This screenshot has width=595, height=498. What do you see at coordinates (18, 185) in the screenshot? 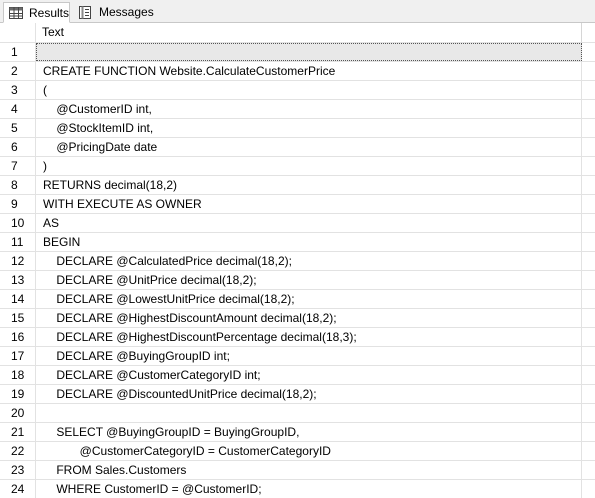
I see `row-number: 8` at bounding box center [18, 185].